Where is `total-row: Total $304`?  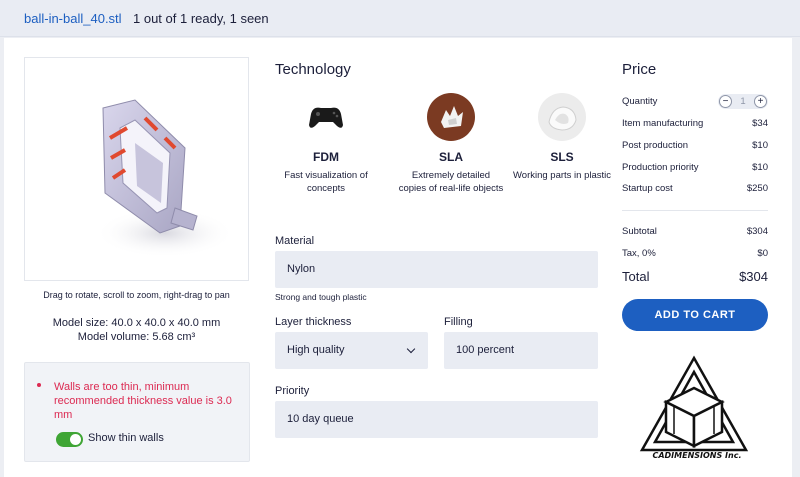
total-row: Total $304 is located at coordinates (695, 278).